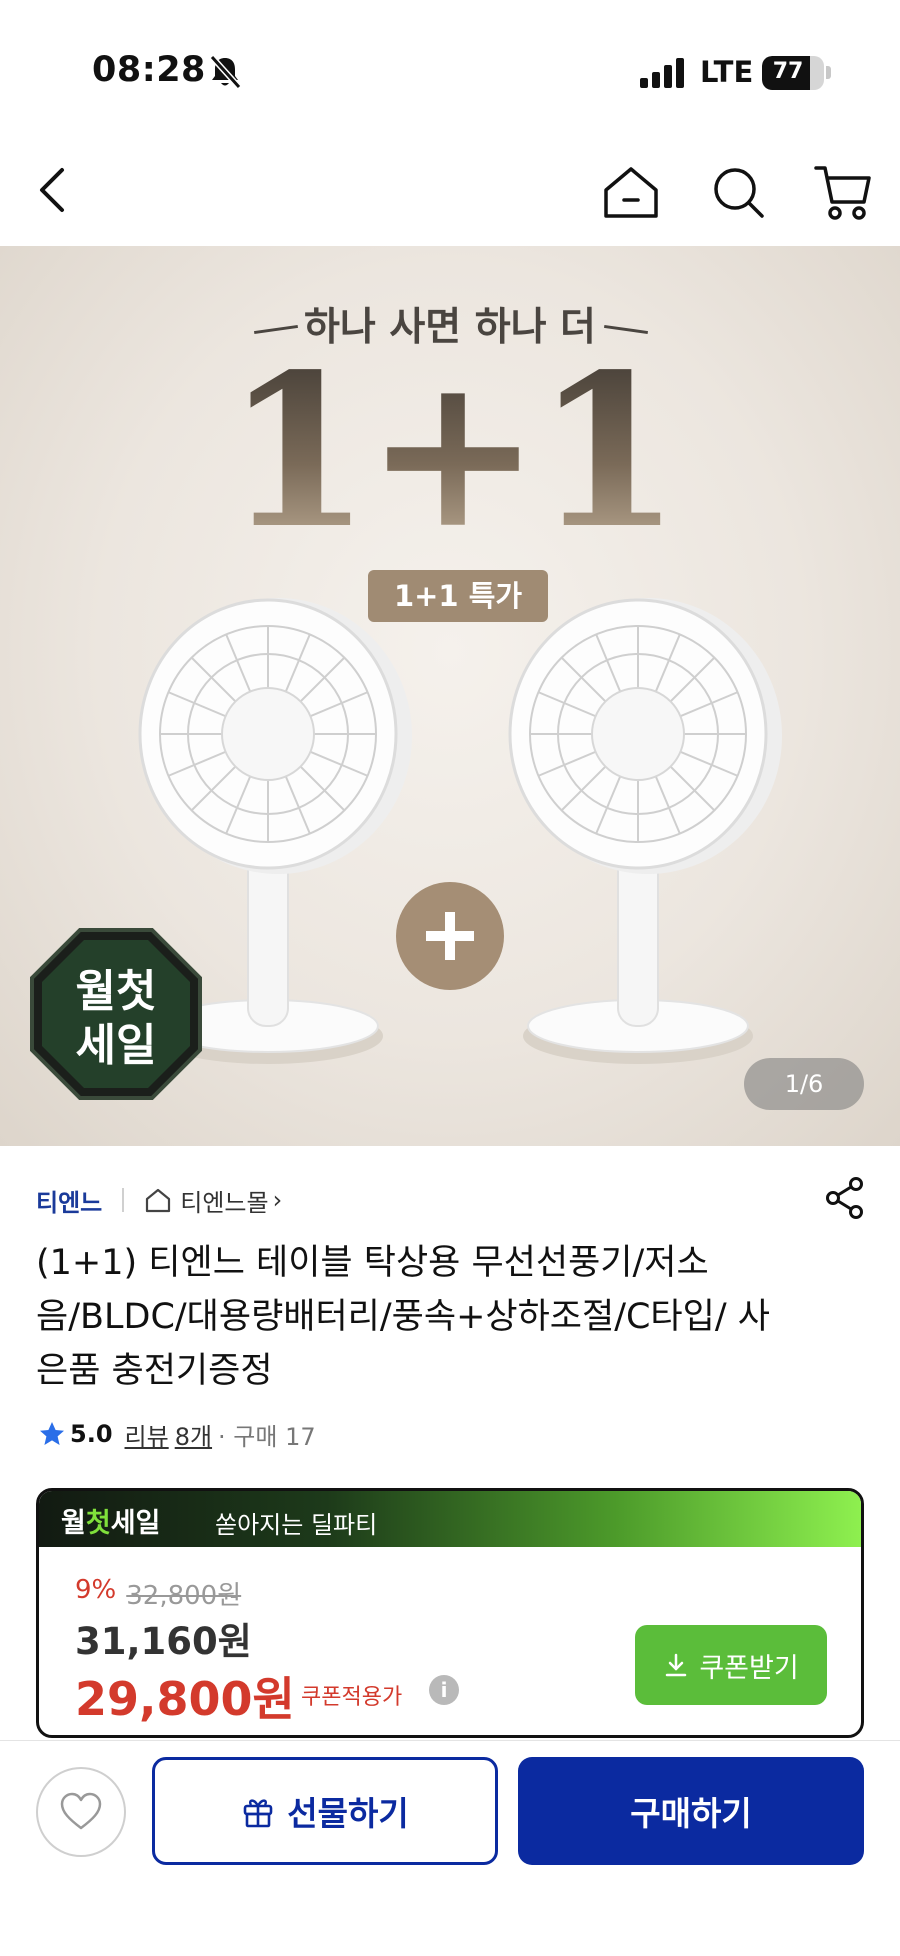 This screenshot has width=900, height=1956. I want to click on wishlist-button, so click(81, 1812).